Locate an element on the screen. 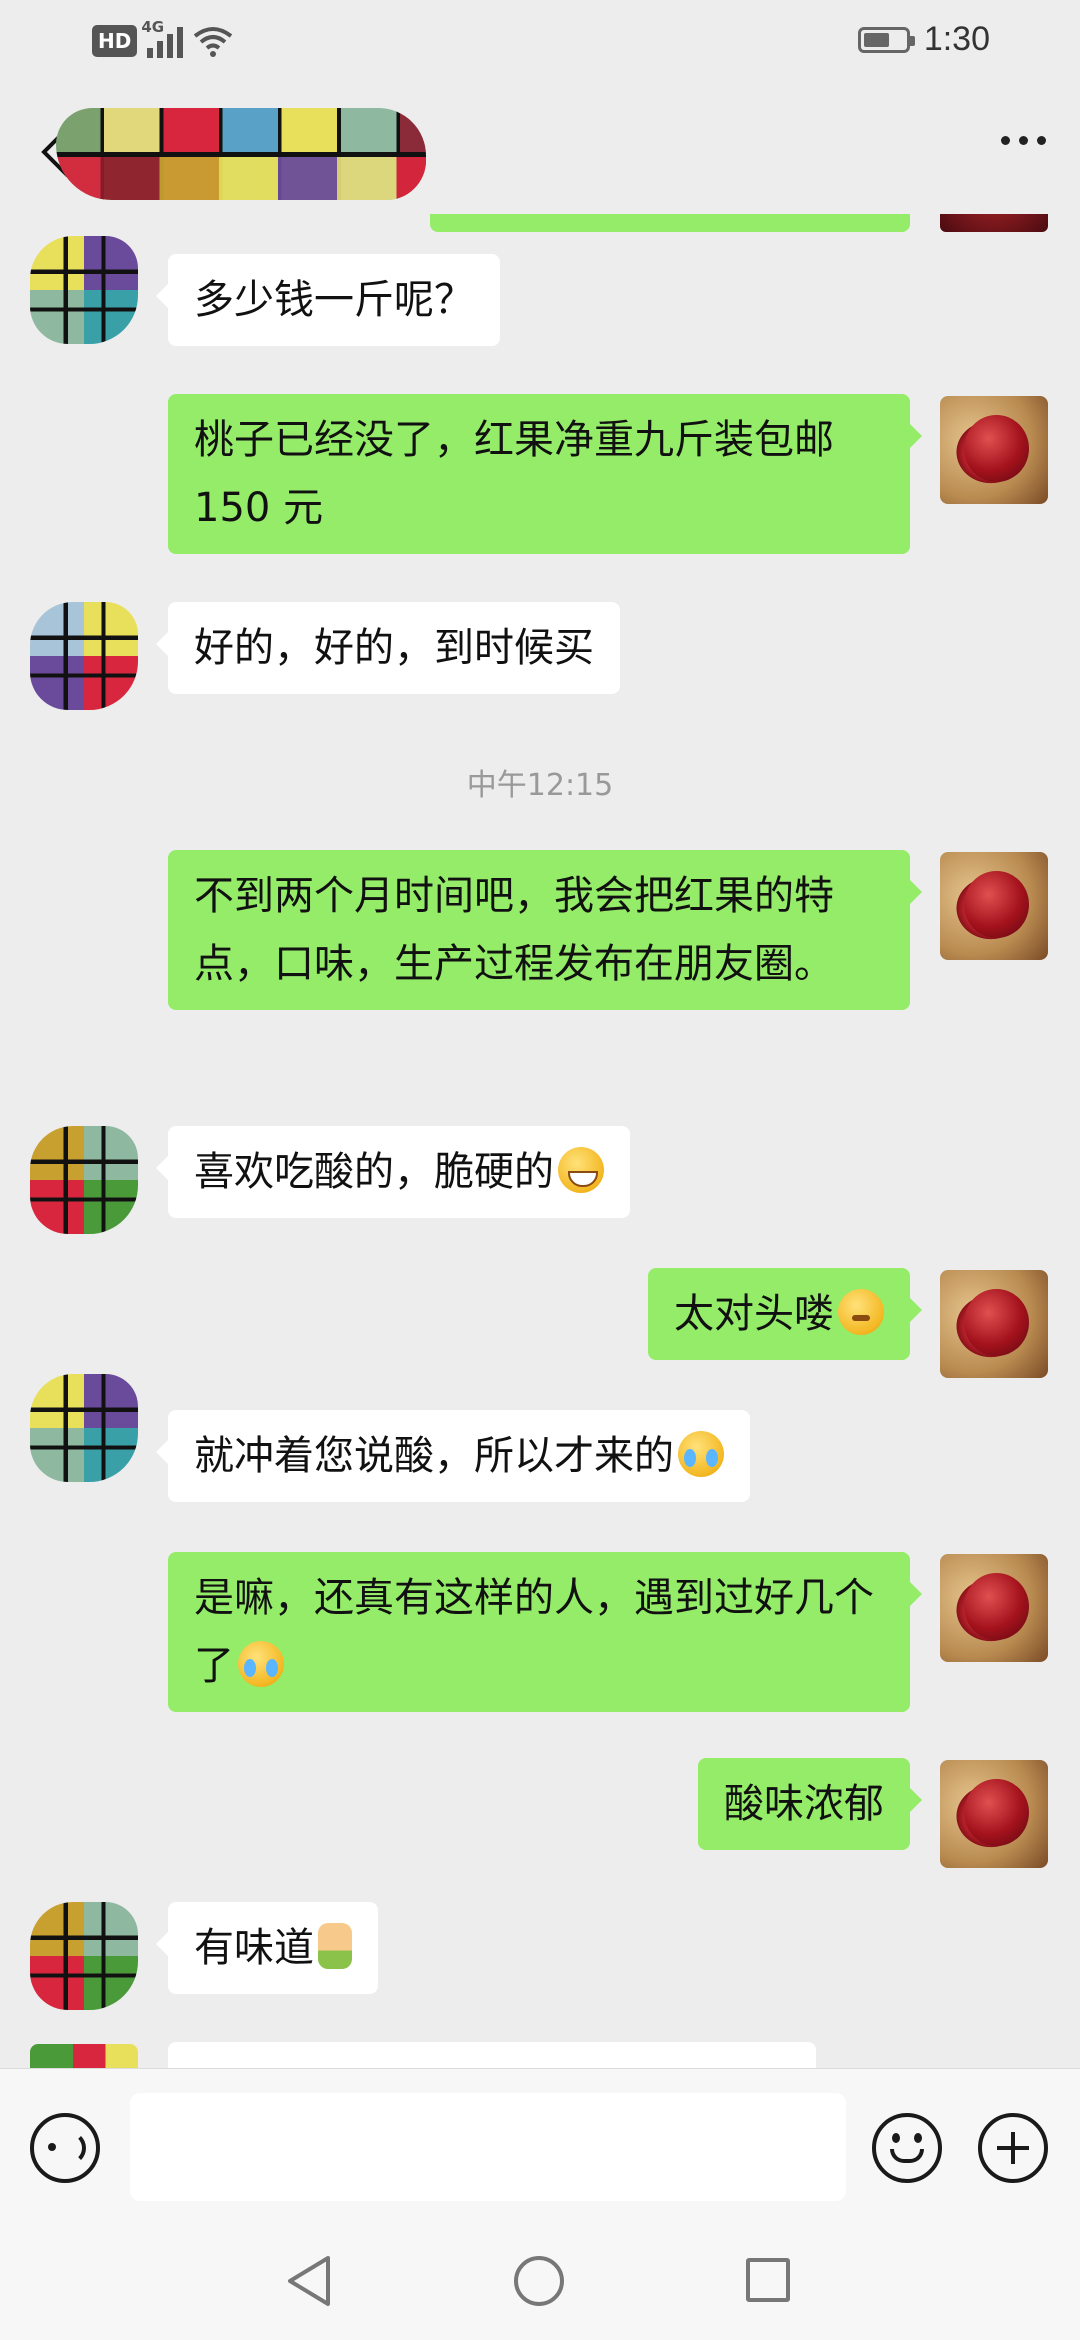 This screenshot has width=1080, height=2340. status-left: HD 4G is located at coordinates (162, 38).